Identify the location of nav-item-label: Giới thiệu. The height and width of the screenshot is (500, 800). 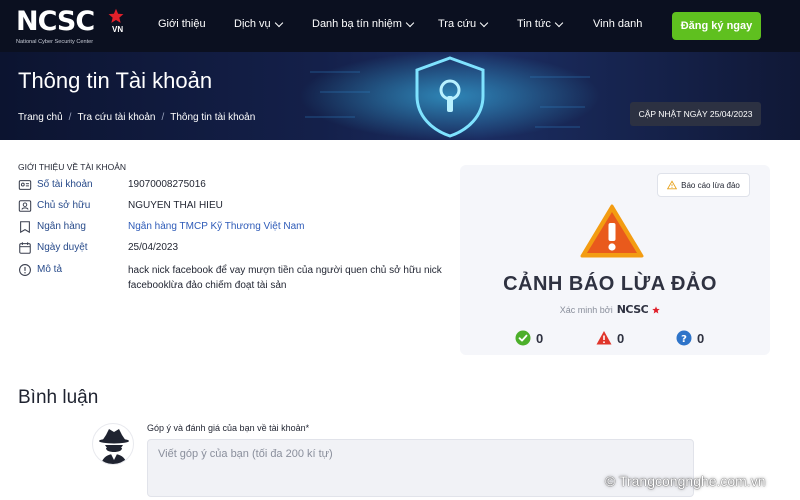
(182, 24).